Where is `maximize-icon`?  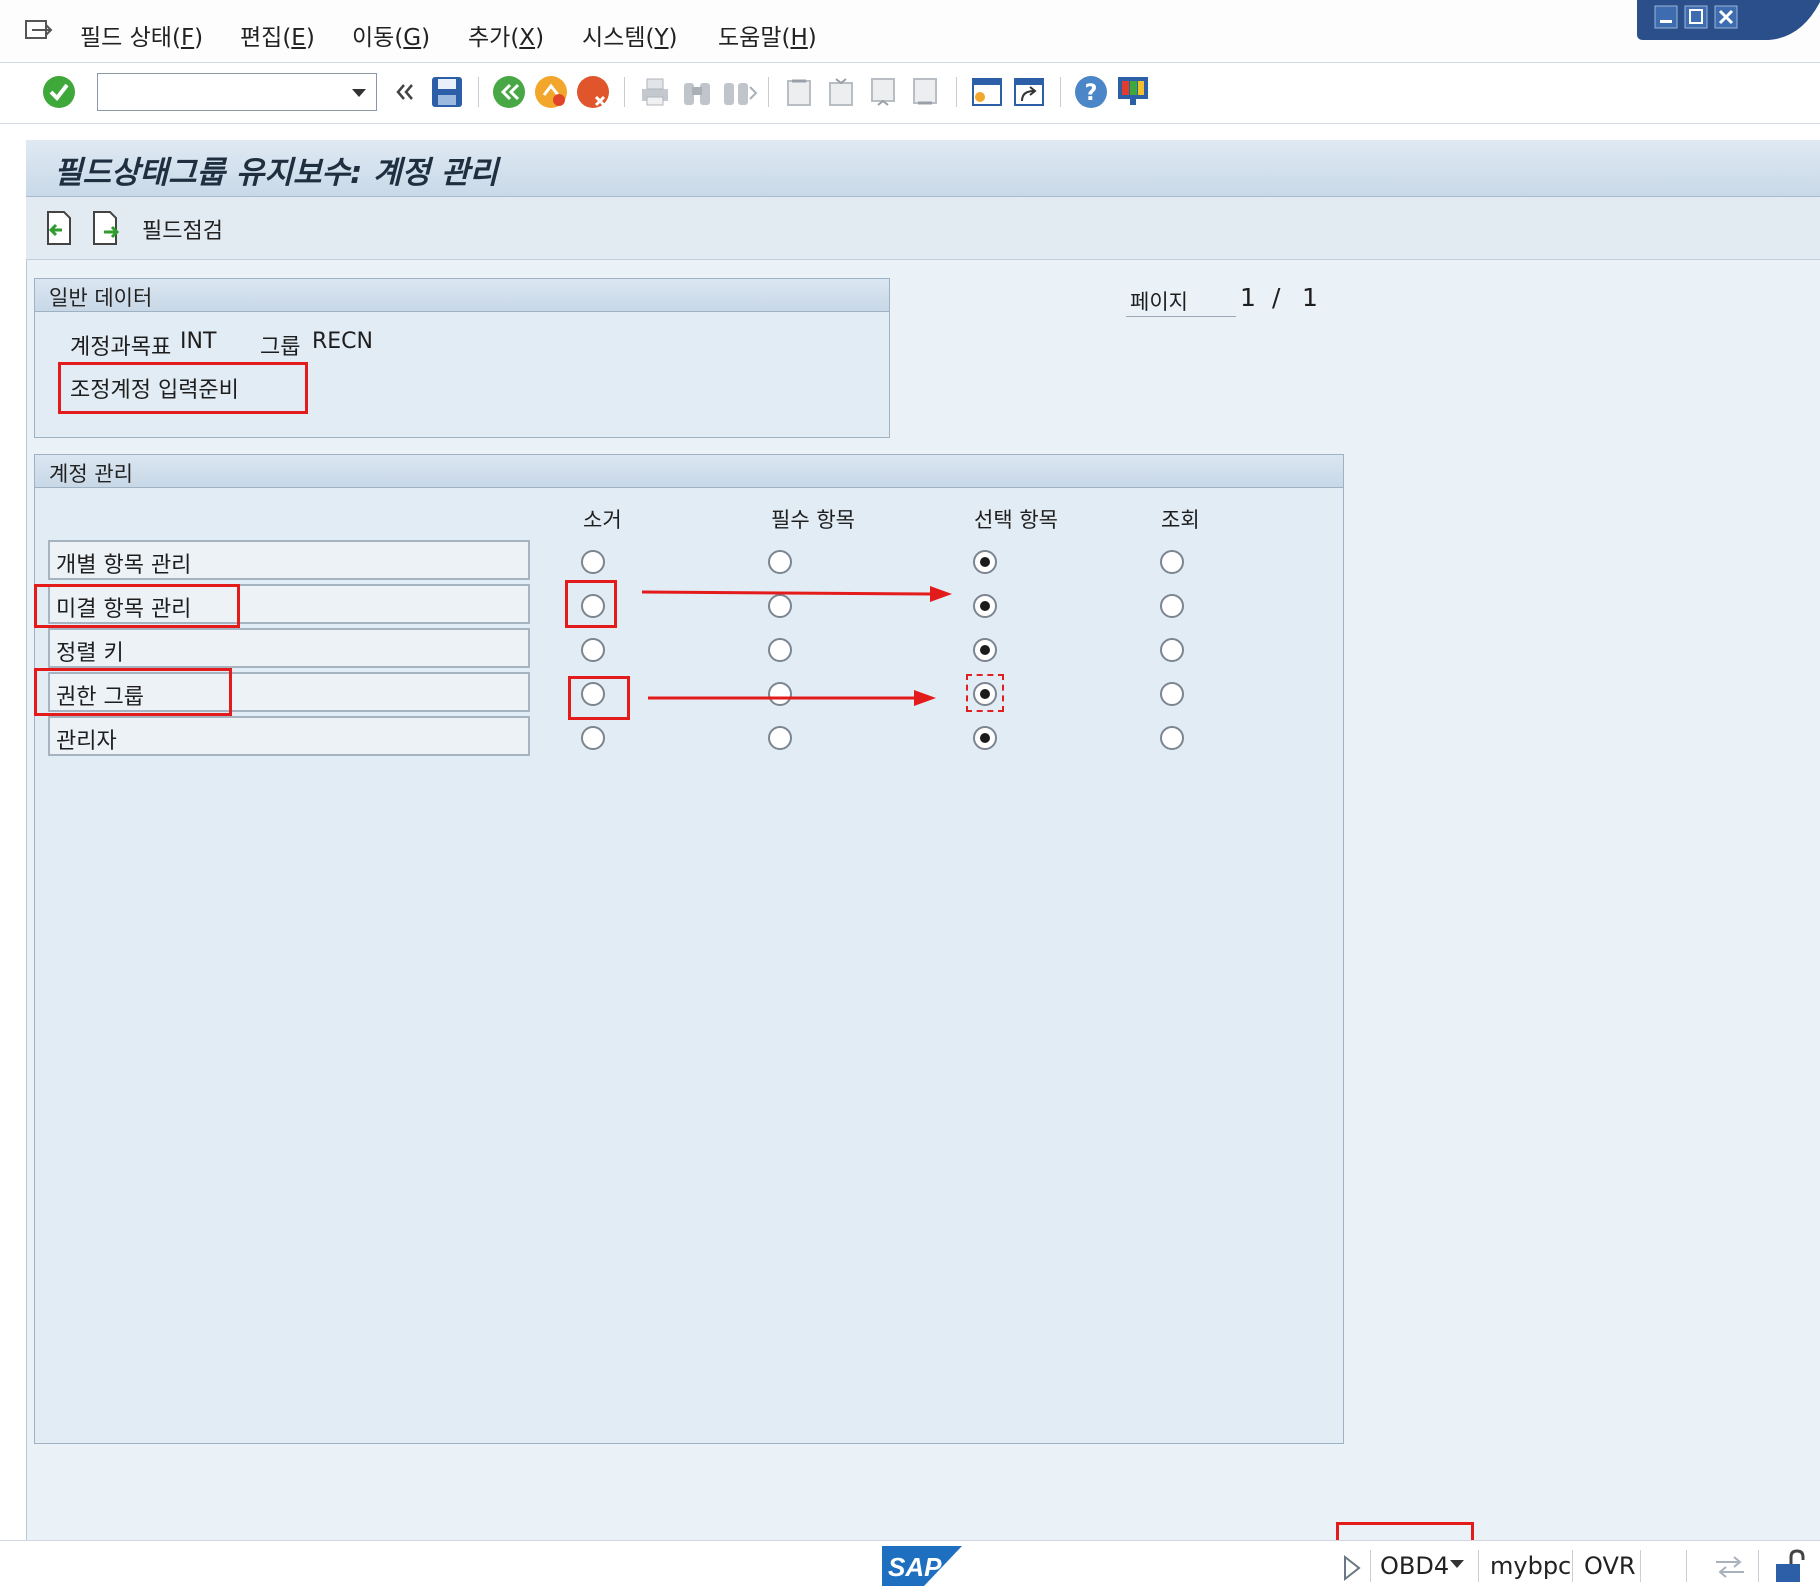
maximize-icon is located at coordinates (1696, 17).